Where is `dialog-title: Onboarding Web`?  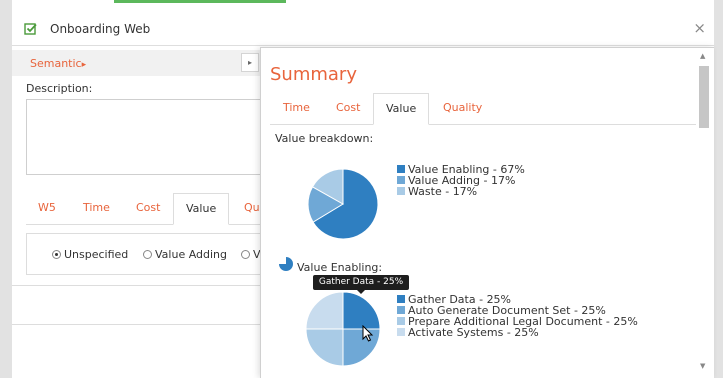 dialog-title: Onboarding Web is located at coordinates (100, 29).